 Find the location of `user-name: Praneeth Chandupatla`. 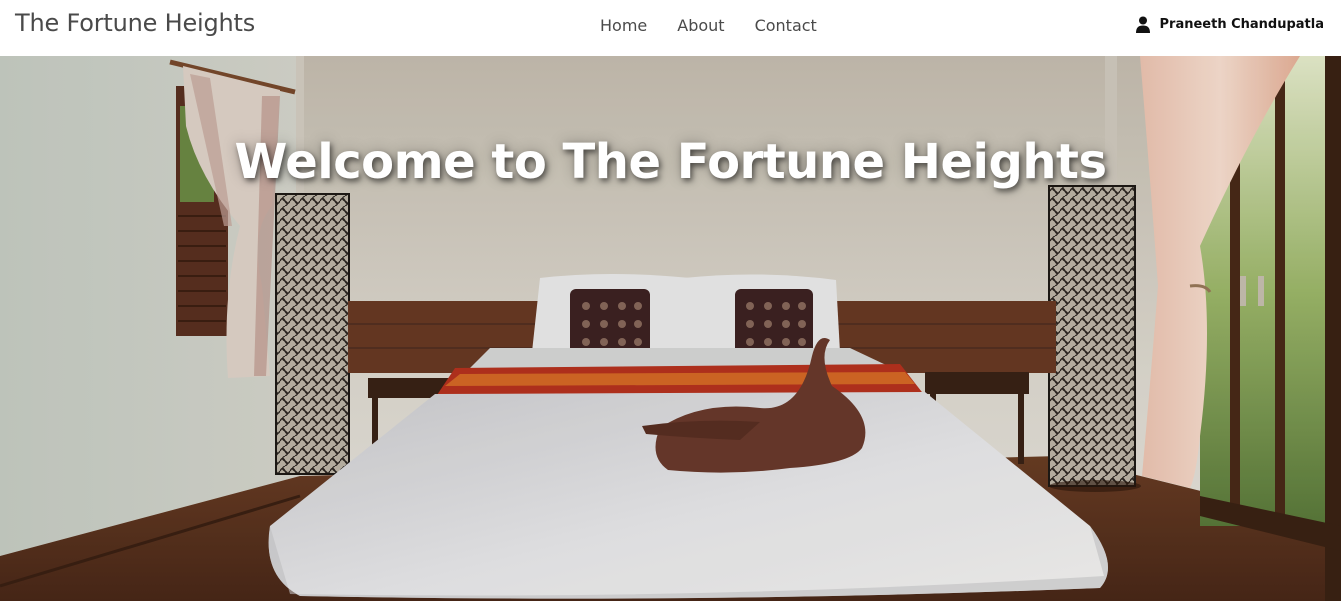

user-name: Praneeth Chandupatla is located at coordinates (1242, 24).